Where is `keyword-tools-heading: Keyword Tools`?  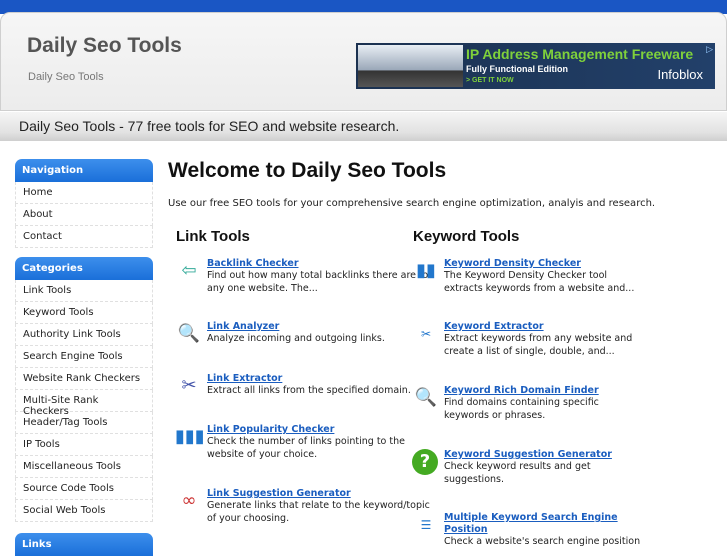
keyword-tools-heading: Keyword Tools is located at coordinates (466, 236).